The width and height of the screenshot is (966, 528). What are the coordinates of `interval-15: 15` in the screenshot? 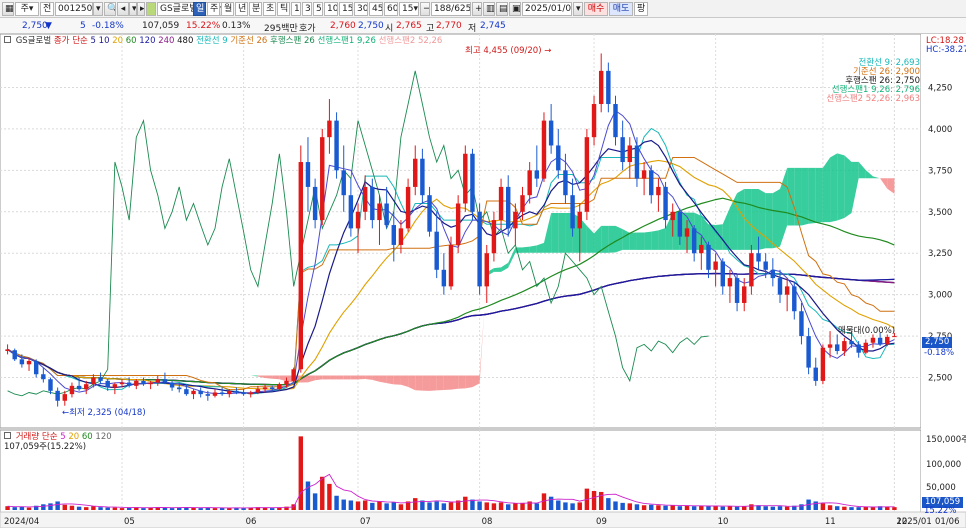 It's located at (346, 9).